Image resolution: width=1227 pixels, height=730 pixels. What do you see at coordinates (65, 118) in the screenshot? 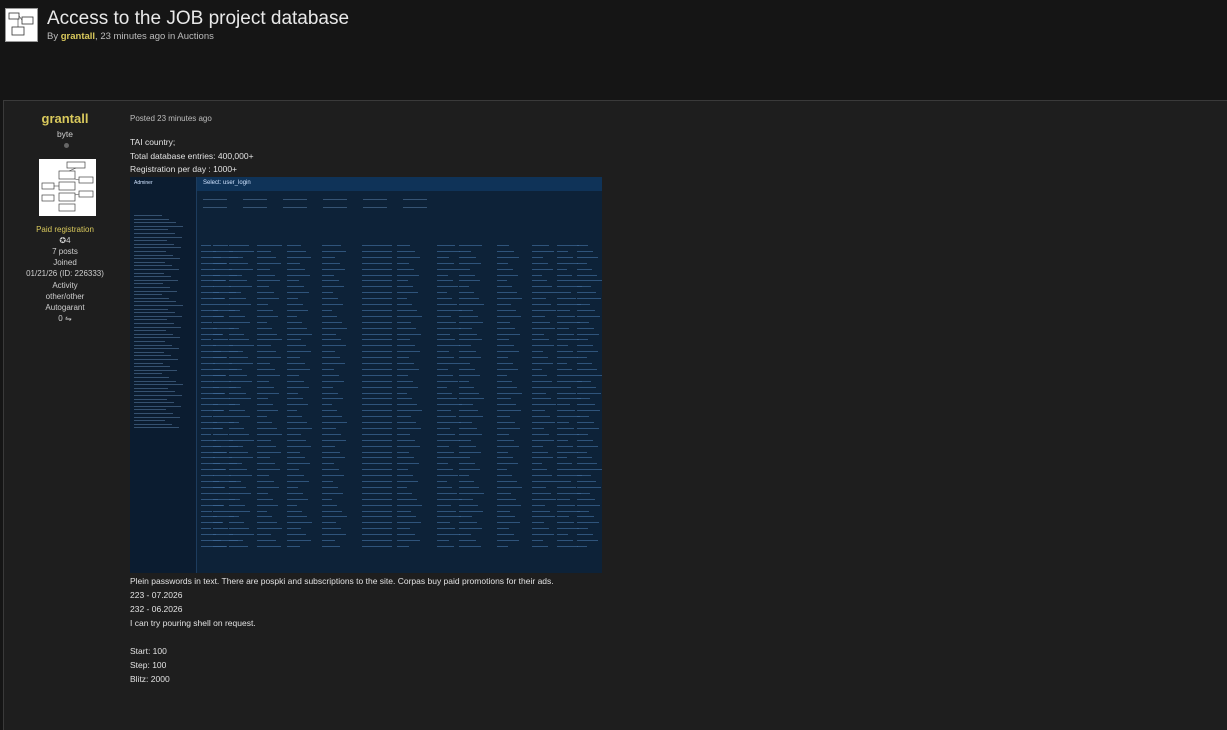
I see `author-name: grantall` at bounding box center [65, 118].